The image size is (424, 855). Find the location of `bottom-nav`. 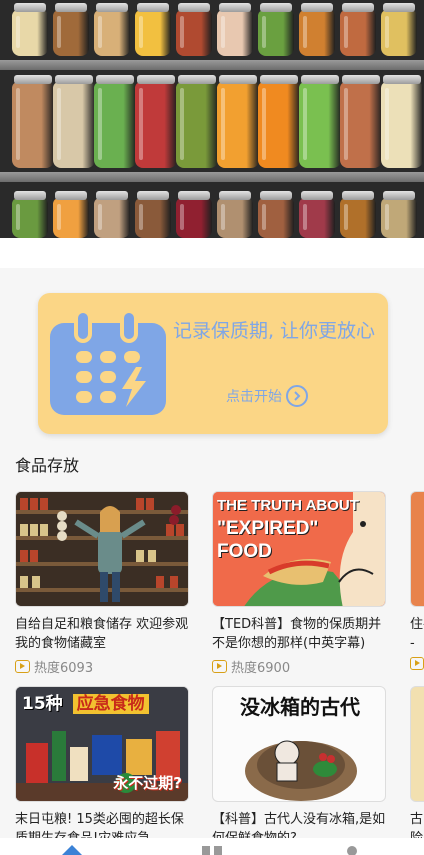

bottom-nav is located at coordinates (212, 846).